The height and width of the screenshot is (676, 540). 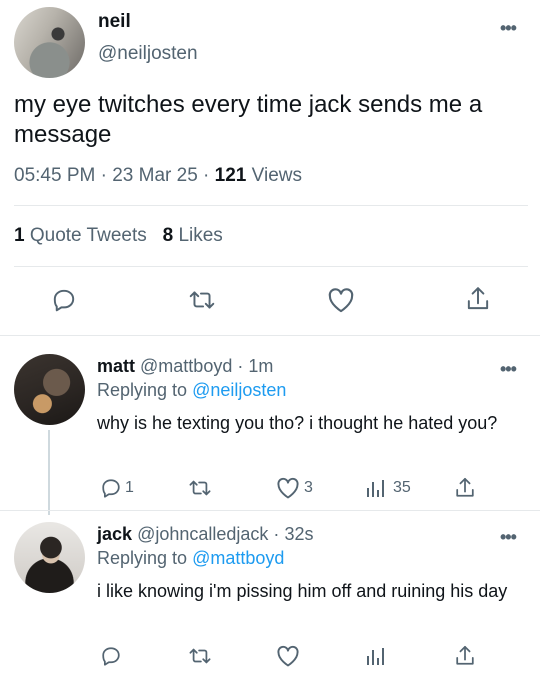 What do you see at coordinates (168, 235) in the screenshot?
I see `likes-count: 8` at bounding box center [168, 235].